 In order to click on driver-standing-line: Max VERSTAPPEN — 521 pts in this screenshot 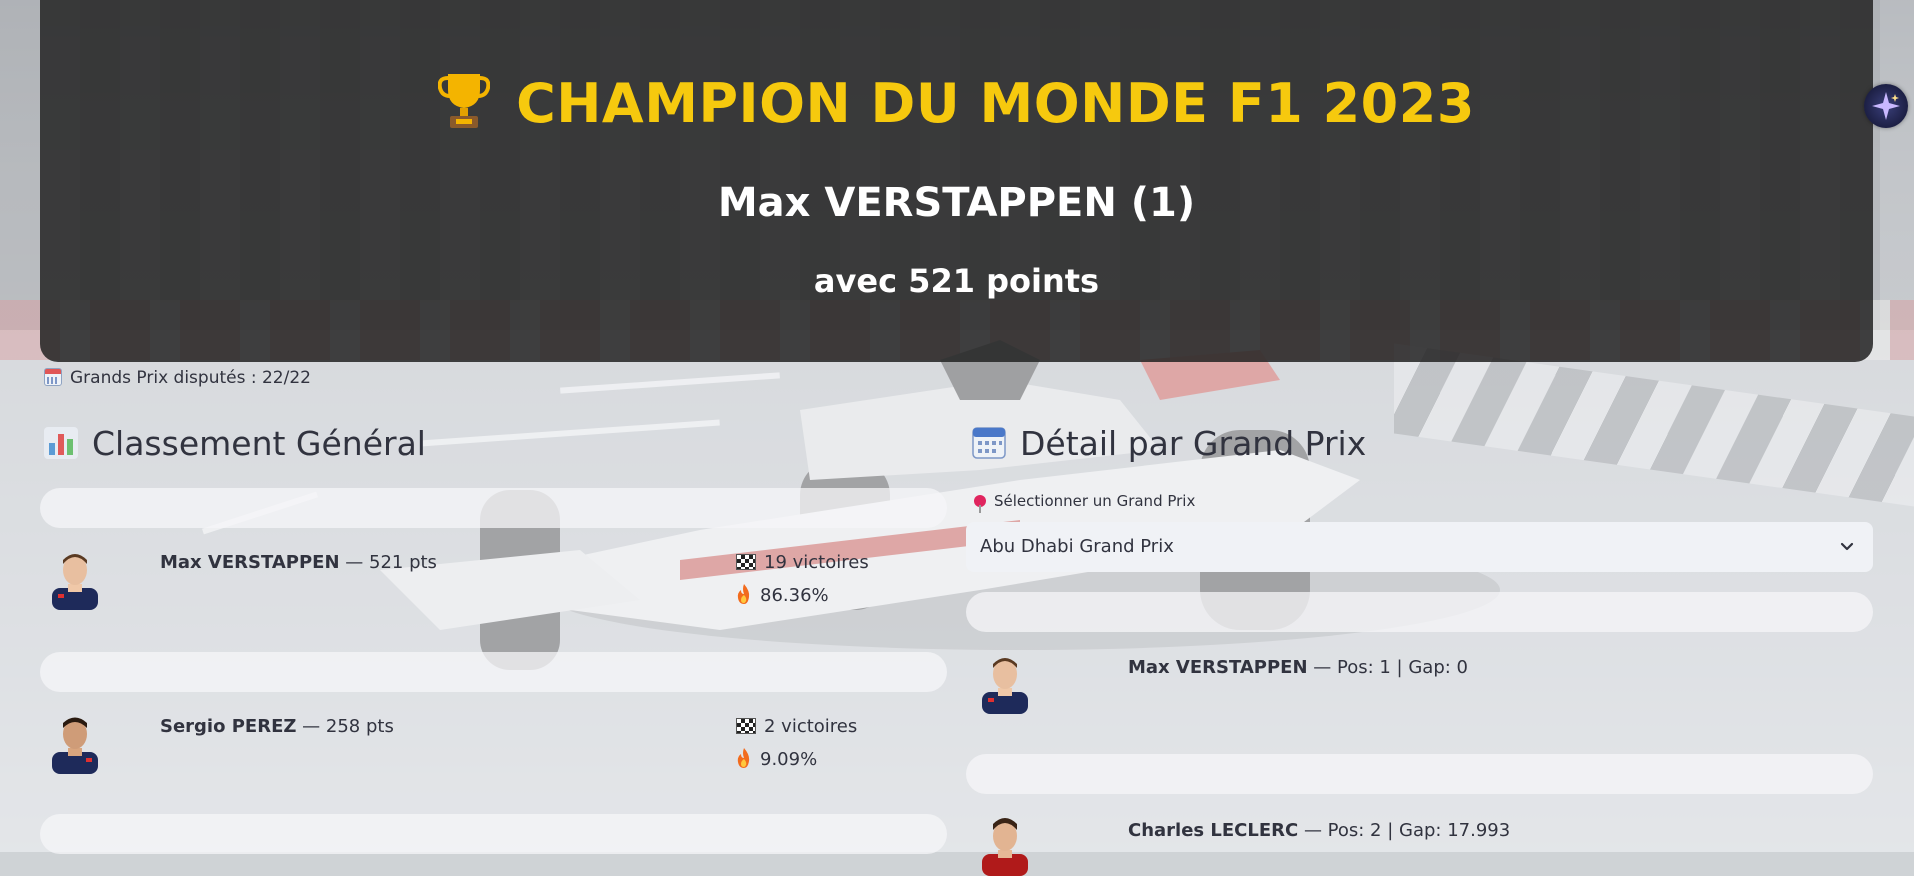, I will do `click(298, 562)`.